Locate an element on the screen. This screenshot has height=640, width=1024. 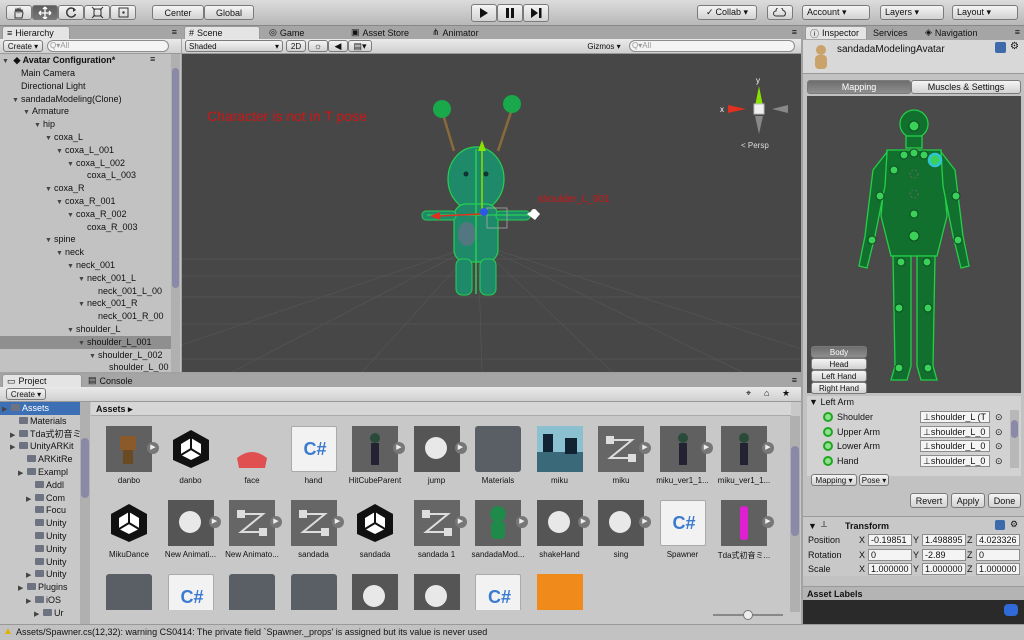
asset-item: ▶ jump is located at coordinates (437, 461).